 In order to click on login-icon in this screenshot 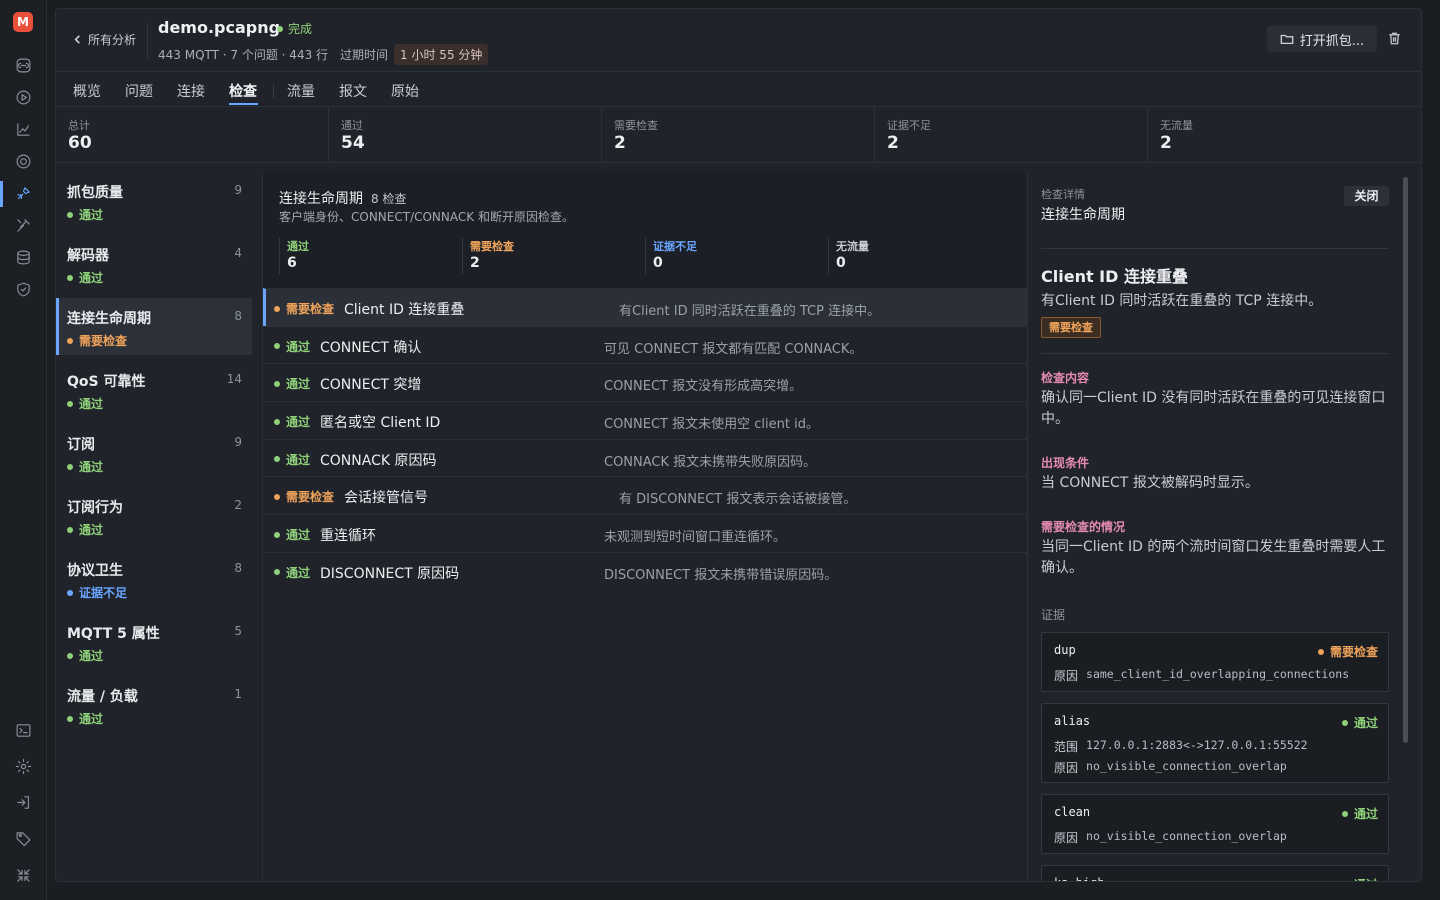, I will do `click(23, 802)`.